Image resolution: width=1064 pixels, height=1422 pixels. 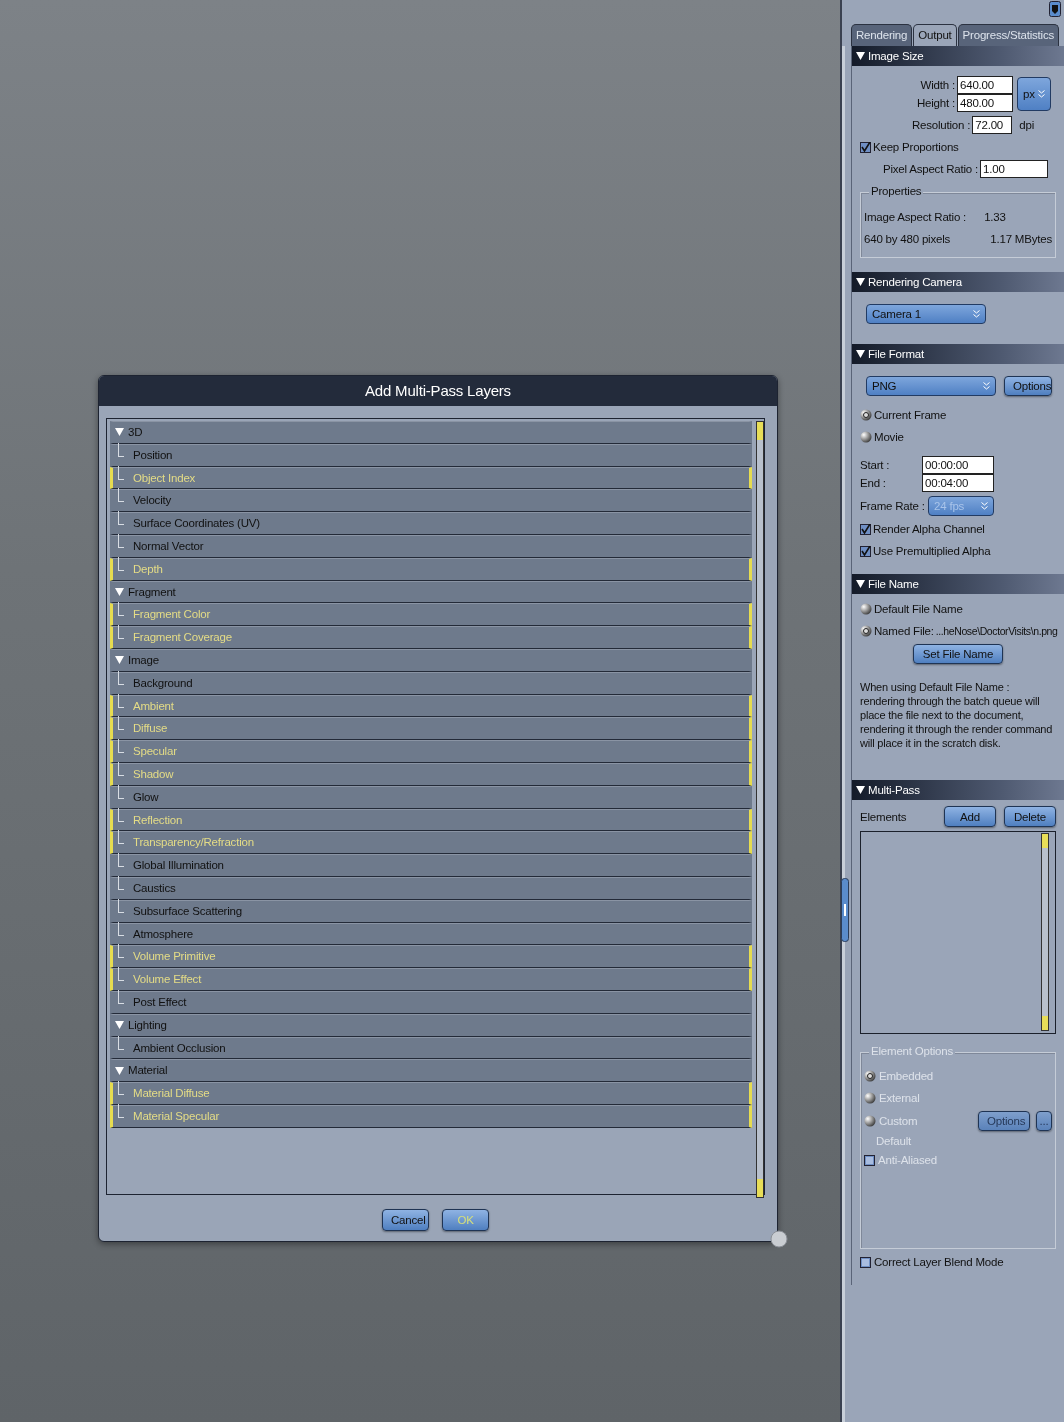 What do you see at coordinates (958, 584) in the screenshot?
I see `section-header: File Name` at bounding box center [958, 584].